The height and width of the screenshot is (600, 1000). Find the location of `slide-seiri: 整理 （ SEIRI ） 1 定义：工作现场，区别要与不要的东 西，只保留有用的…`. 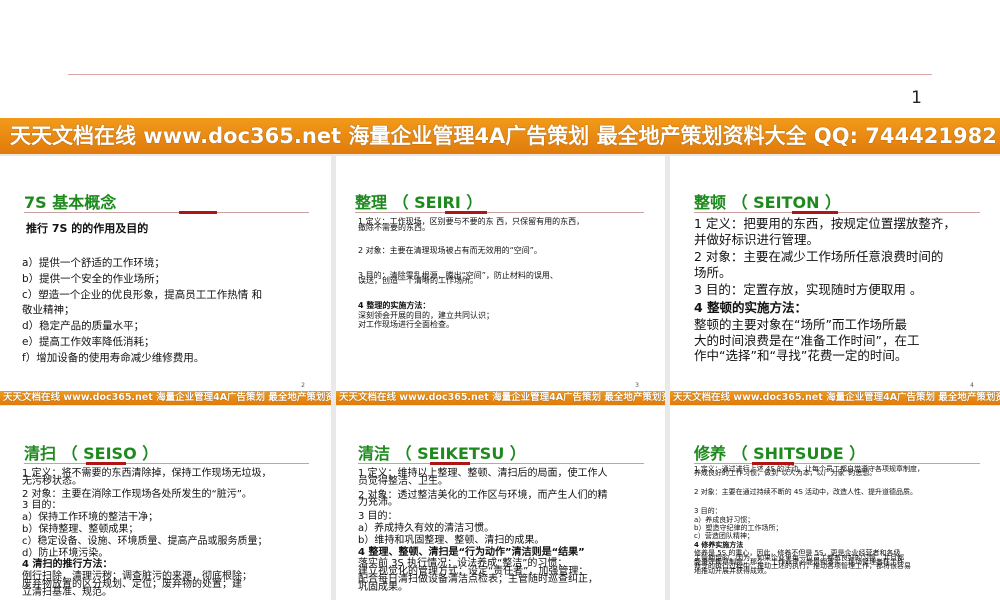

slide-seiri: 整理 （ SEIRI ） 1 定义：工作现场，区别要与不要的东 西，只保留有用的… is located at coordinates (500, 273).